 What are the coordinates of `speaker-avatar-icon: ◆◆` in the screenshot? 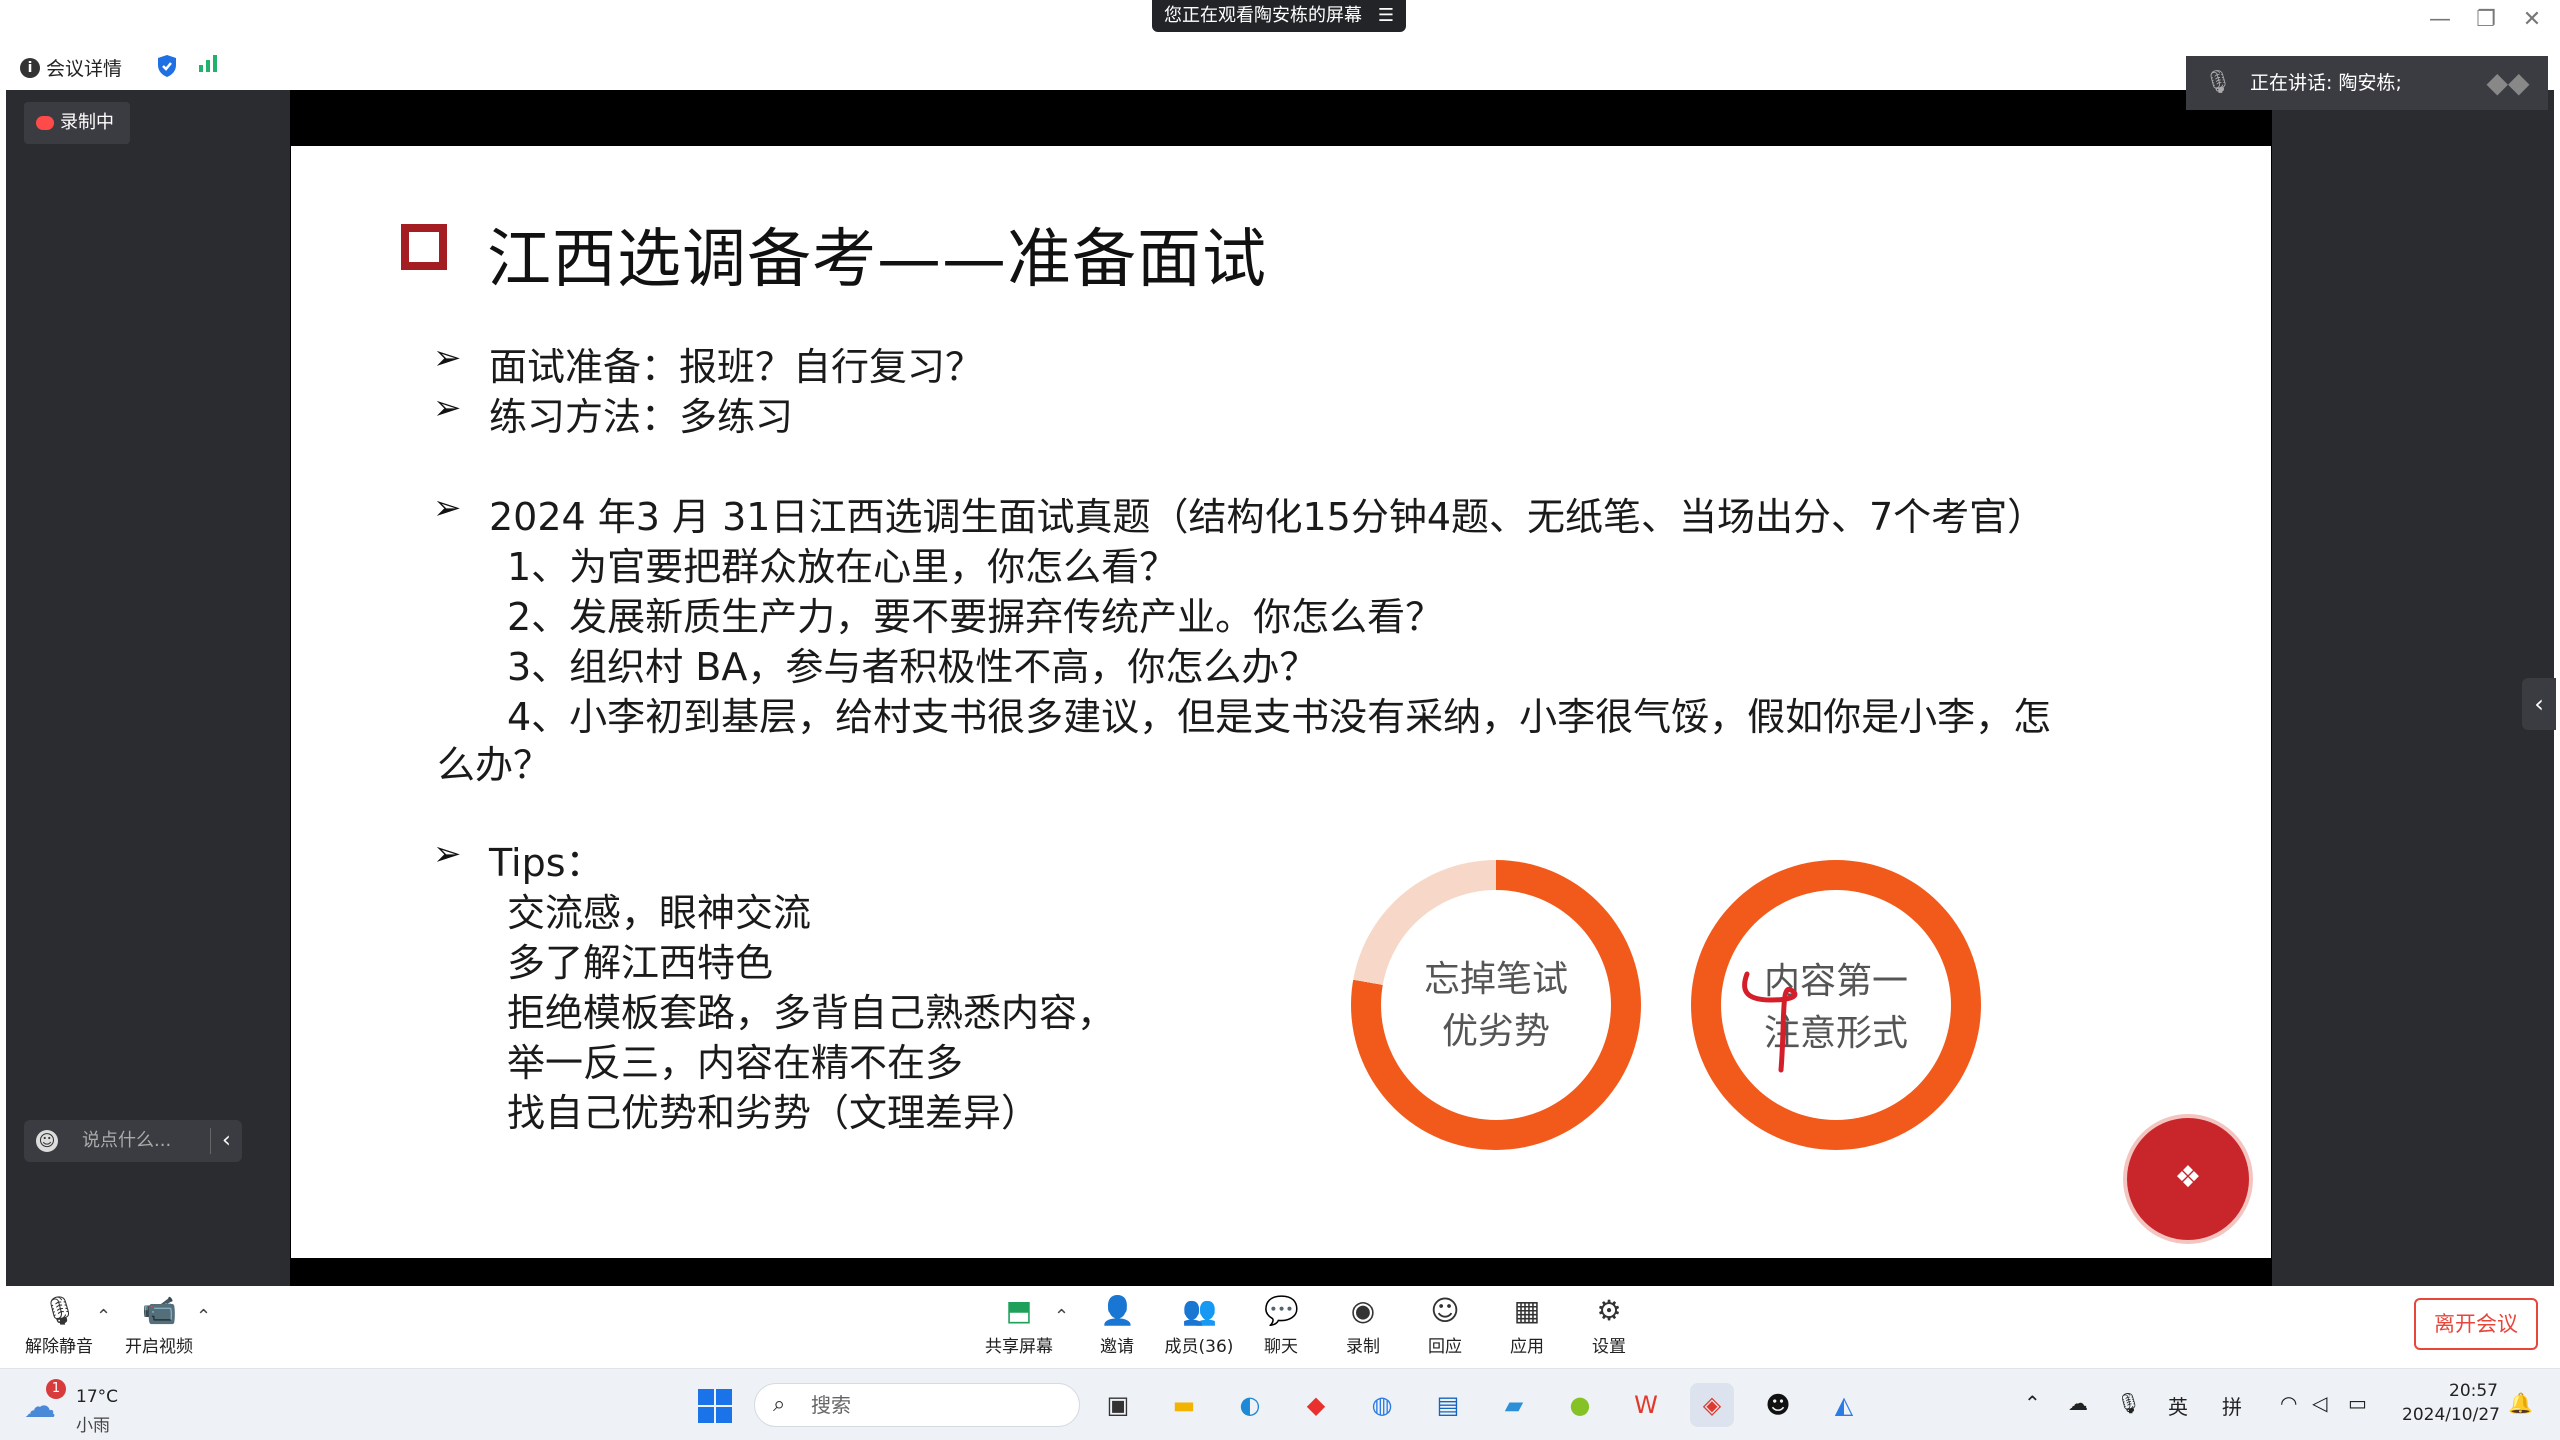 It's located at (2508, 82).